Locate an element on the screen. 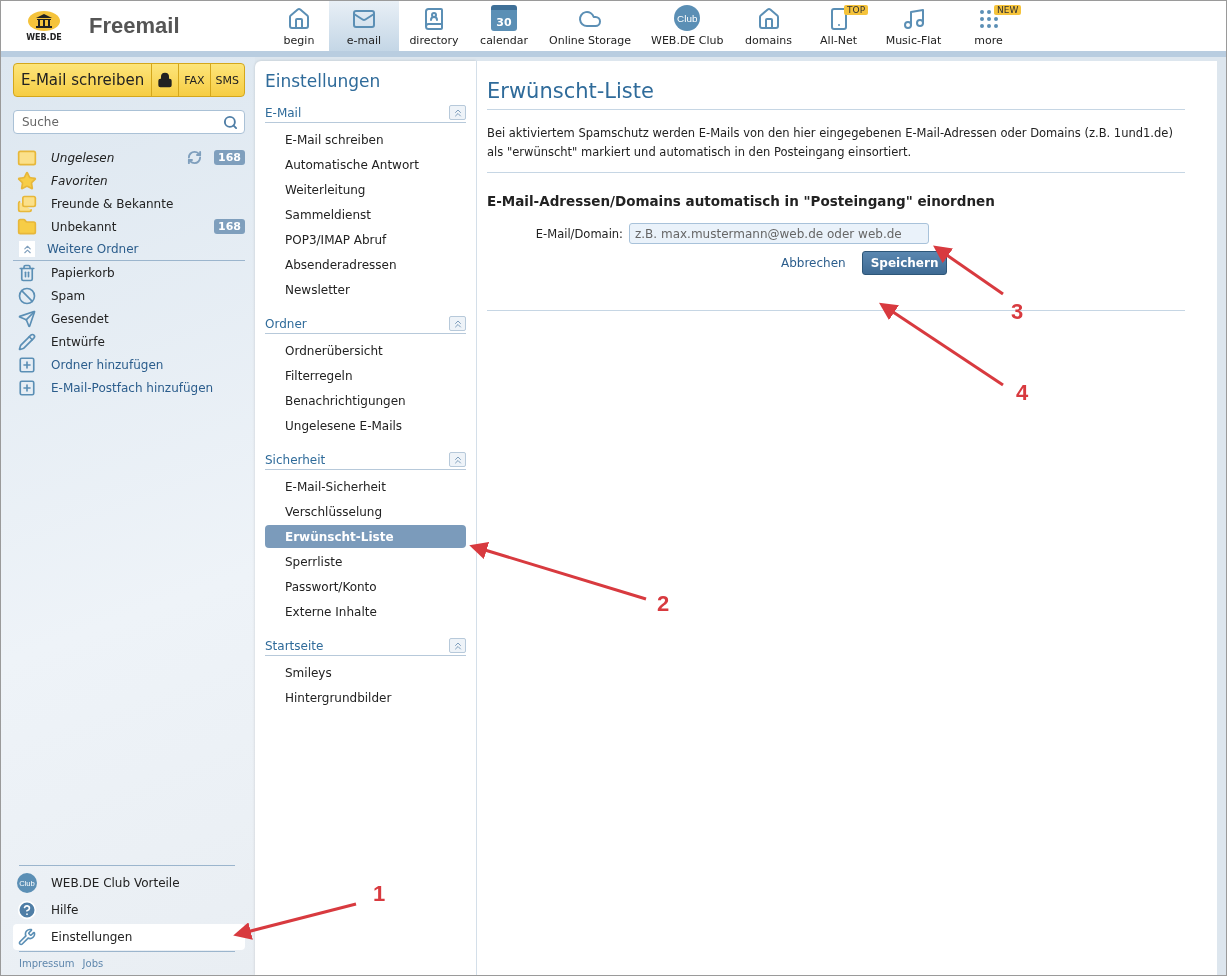  settings-item: Absenderadressen is located at coordinates (365, 264).